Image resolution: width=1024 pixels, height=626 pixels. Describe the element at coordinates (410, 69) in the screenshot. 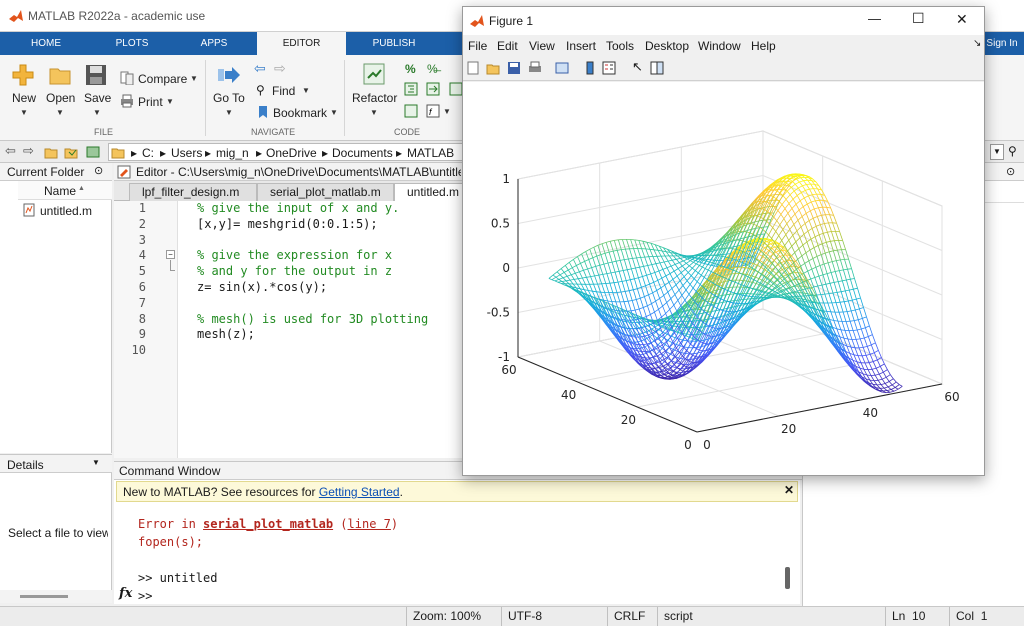

I see `comment-percent-icon: %` at that location.